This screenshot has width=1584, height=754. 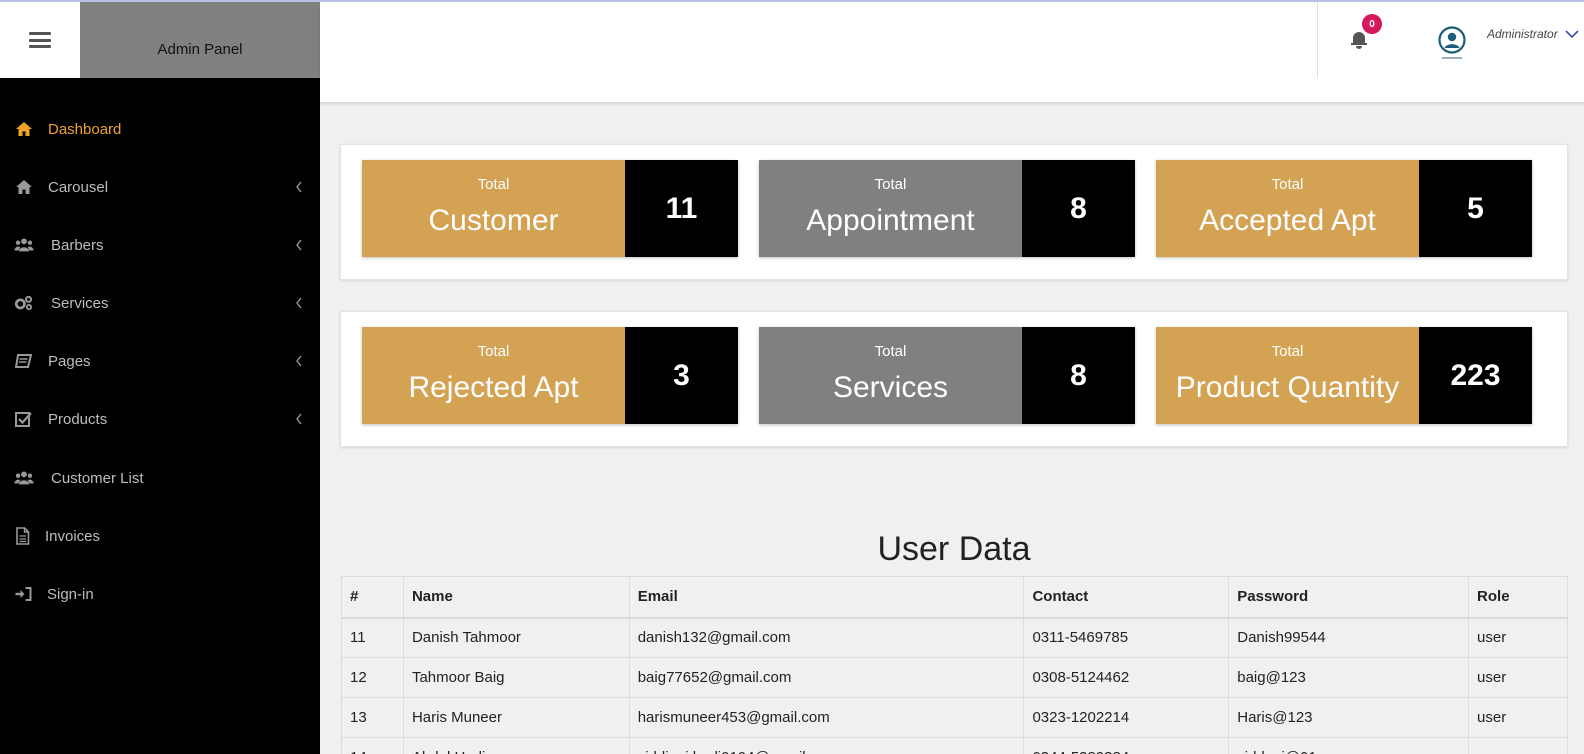 I want to click on table-header-row: # Name Email Contact Password Role, so click(x=954, y=597).